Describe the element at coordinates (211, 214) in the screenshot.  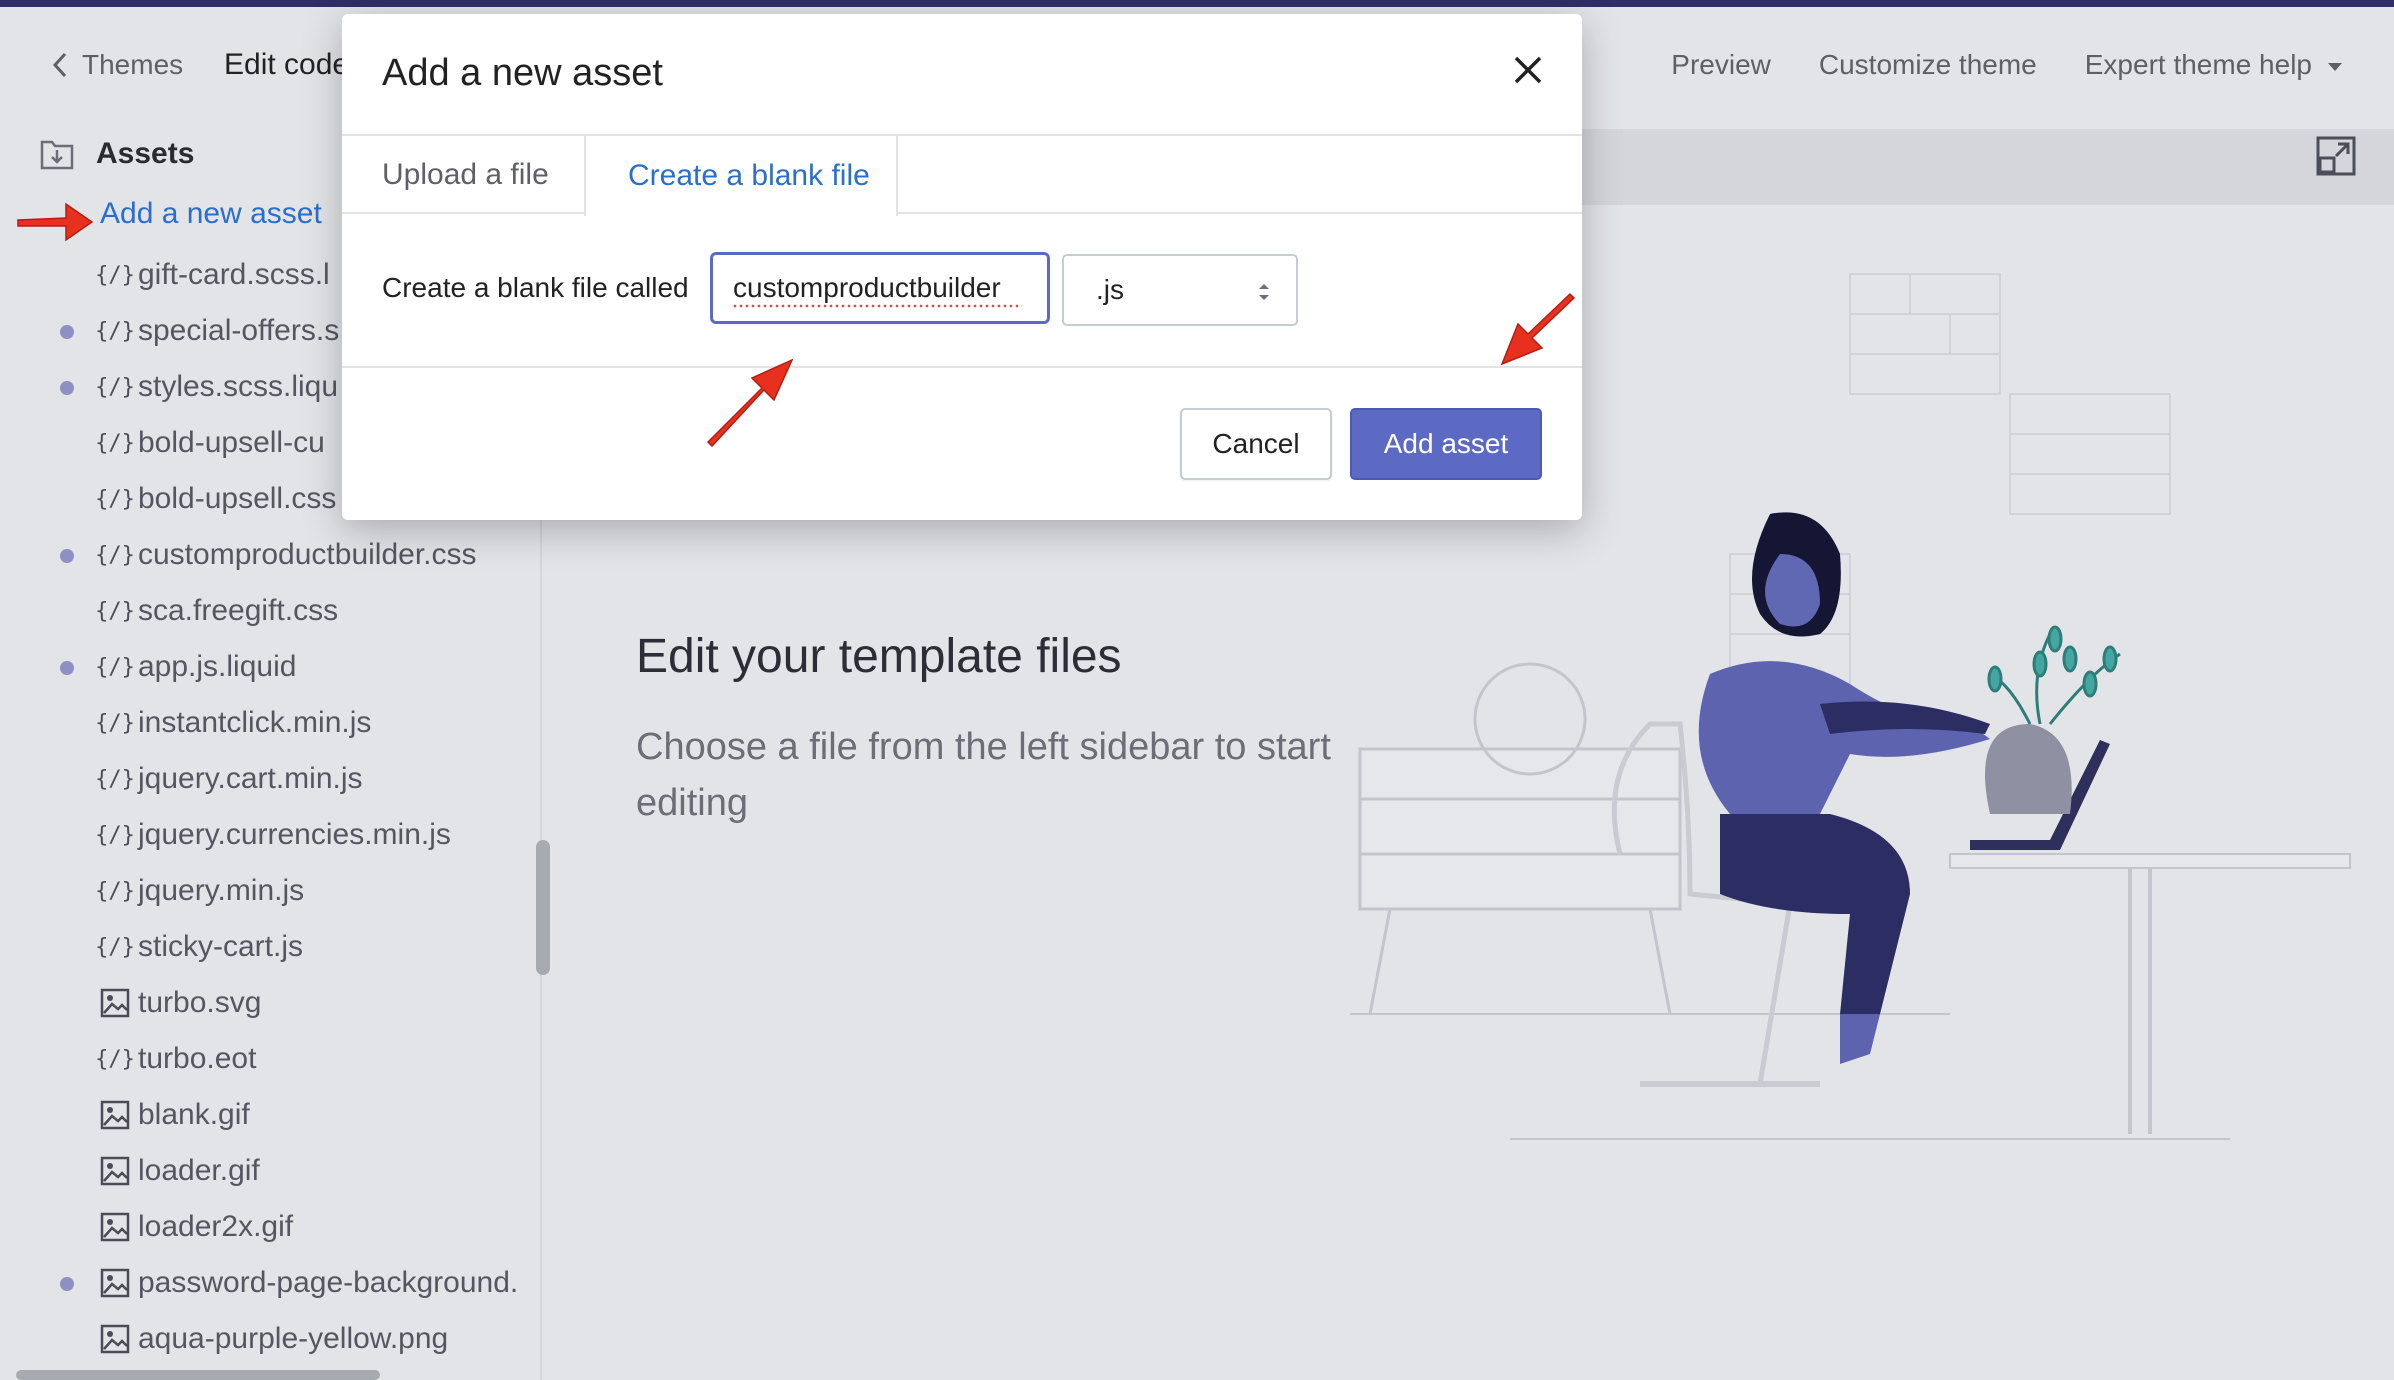
I see `add-new-asset-link: Add a new asset` at that location.